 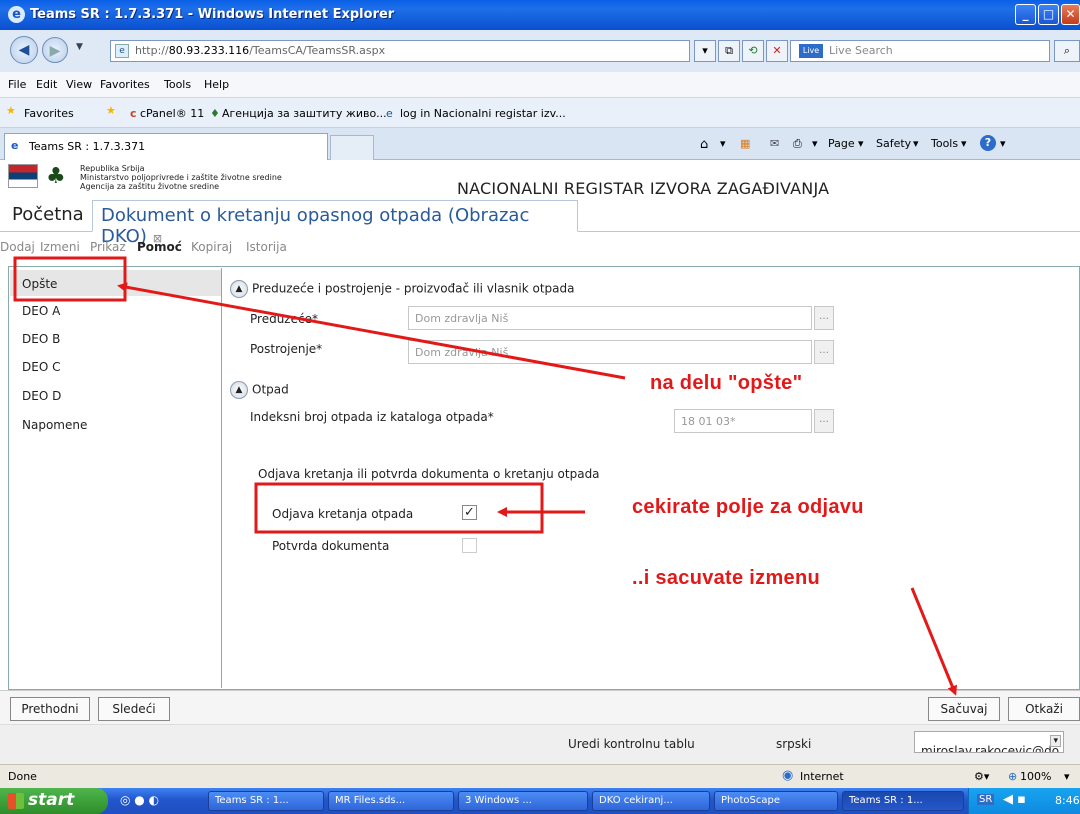 What do you see at coordinates (726, 383) in the screenshot?
I see `annotation-opste: na delu "opšte"` at bounding box center [726, 383].